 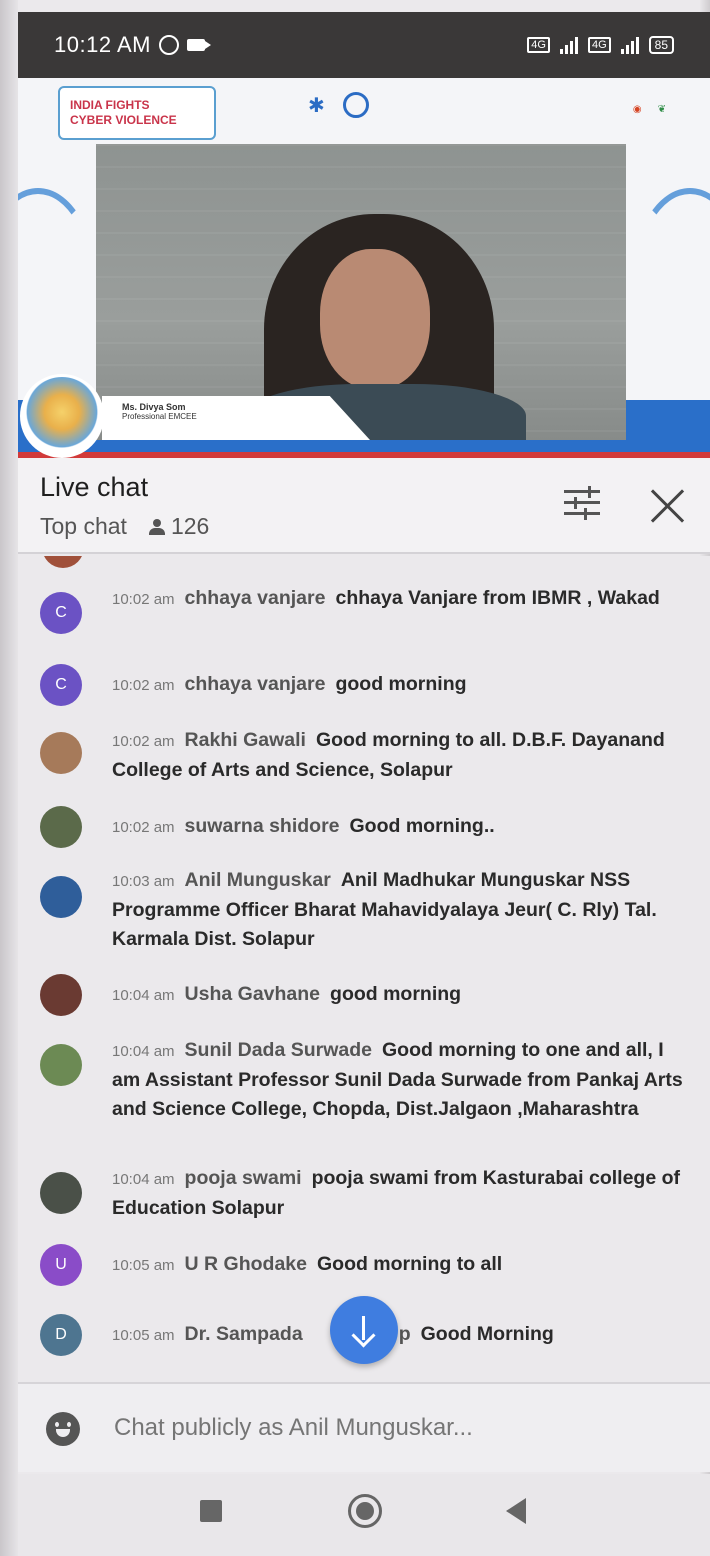 I want to click on system-nav-bar, so click(x=364, y=1515).